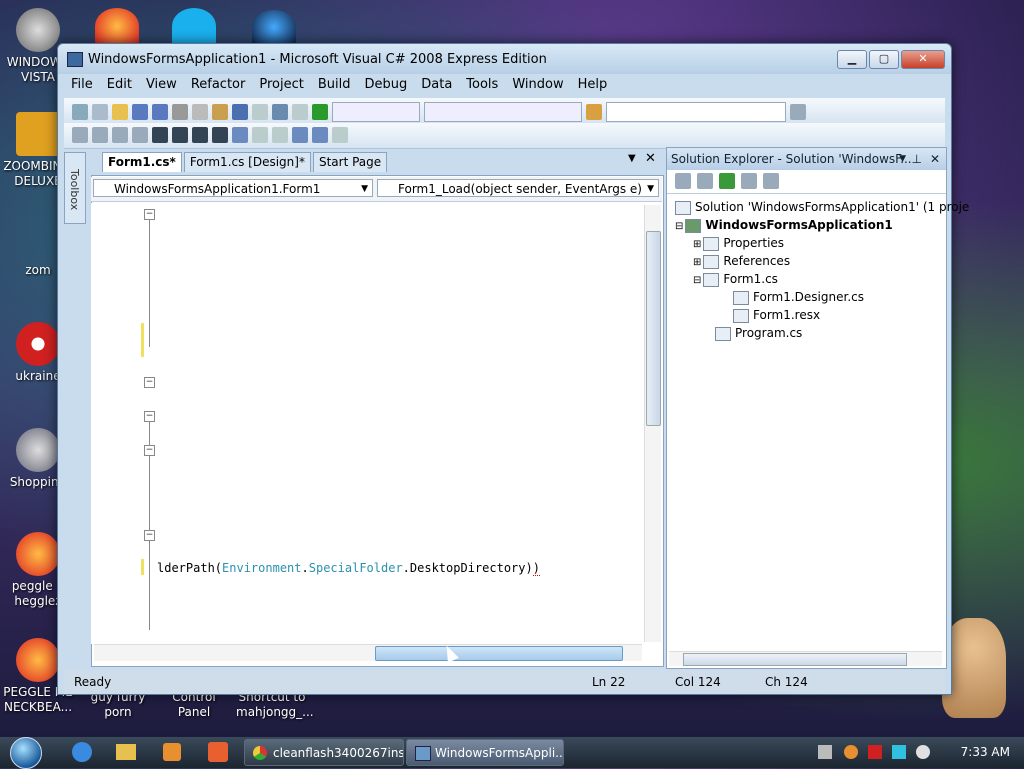 Image resolution: width=1024 pixels, height=769 pixels. What do you see at coordinates (705, 181) in the screenshot?
I see `show-all-files-icon` at bounding box center [705, 181].